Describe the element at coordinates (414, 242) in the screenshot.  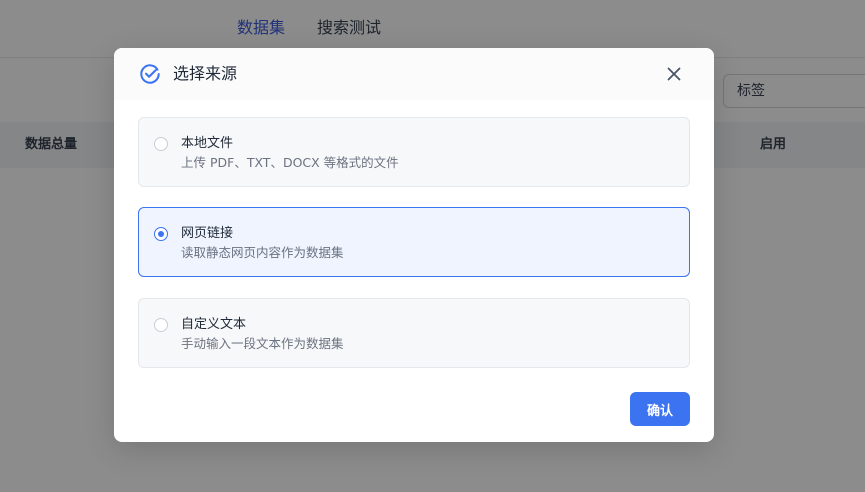
I see `source-option-web-link: 网页链接 读取静态网页内容作为数据集` at that location.